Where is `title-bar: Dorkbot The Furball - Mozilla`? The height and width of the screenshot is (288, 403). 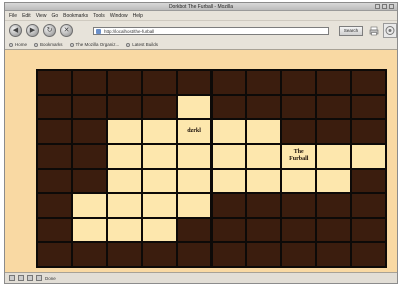
title-bar: Dorkbot The Furball - Mozilla is located at coordinates (201, 7).